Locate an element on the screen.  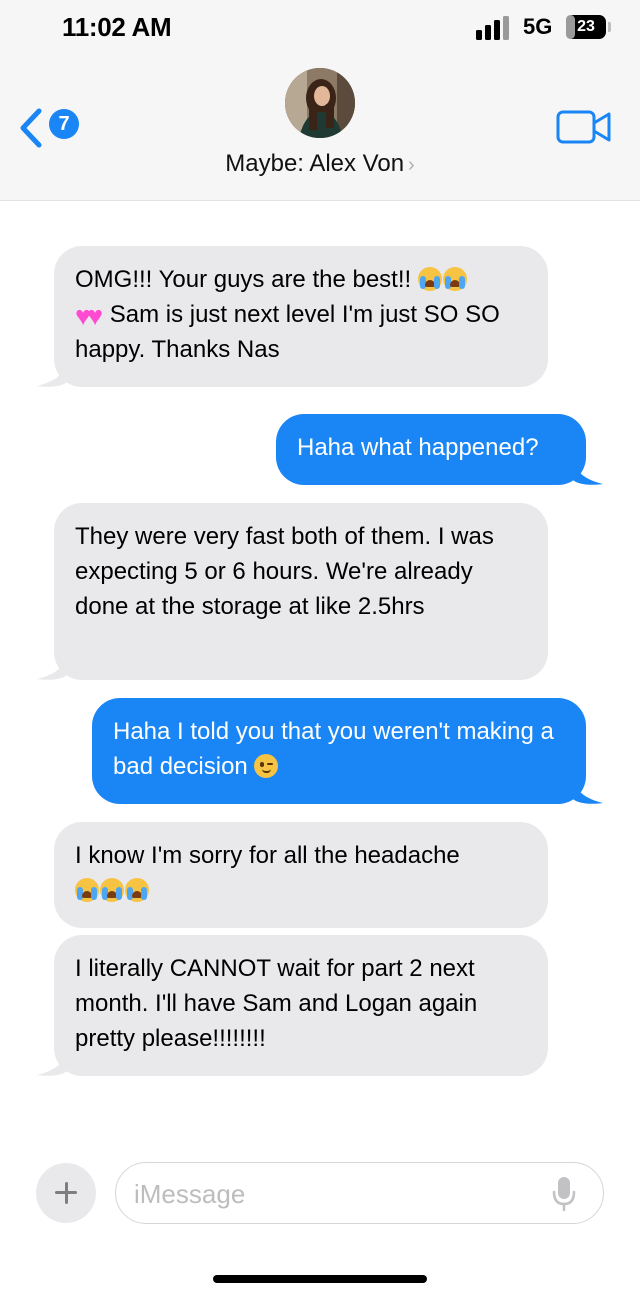
message-bubble-outgoing: Haha what happened? is located at coordinates (439, 449).